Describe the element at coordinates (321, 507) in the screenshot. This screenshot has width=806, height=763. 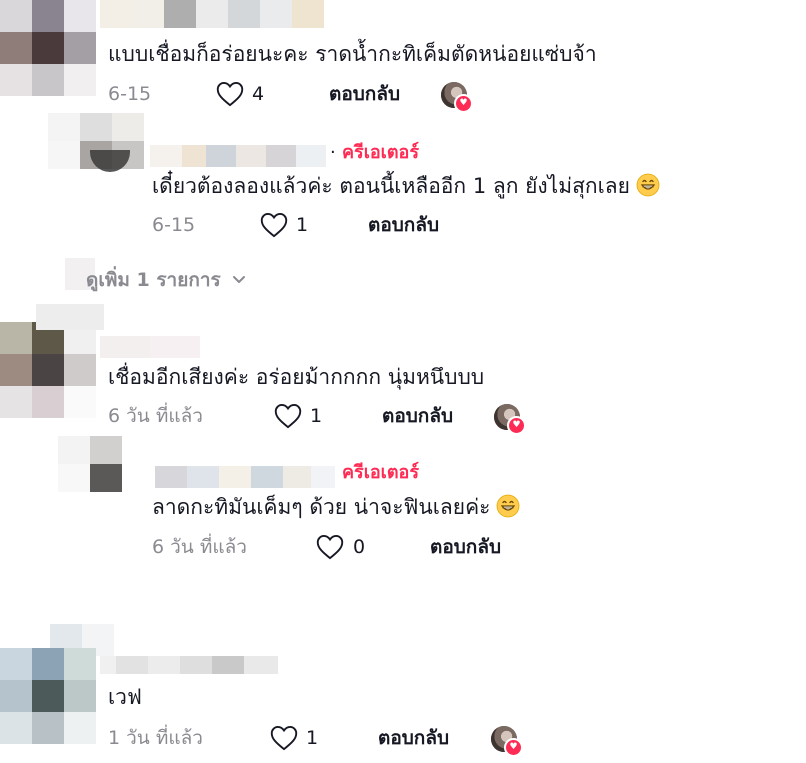
I see `reply-text-content: ลาดกะทิมันเค็มๆ ด้วย น่าจะฟินเลยค่ะ` at that location.